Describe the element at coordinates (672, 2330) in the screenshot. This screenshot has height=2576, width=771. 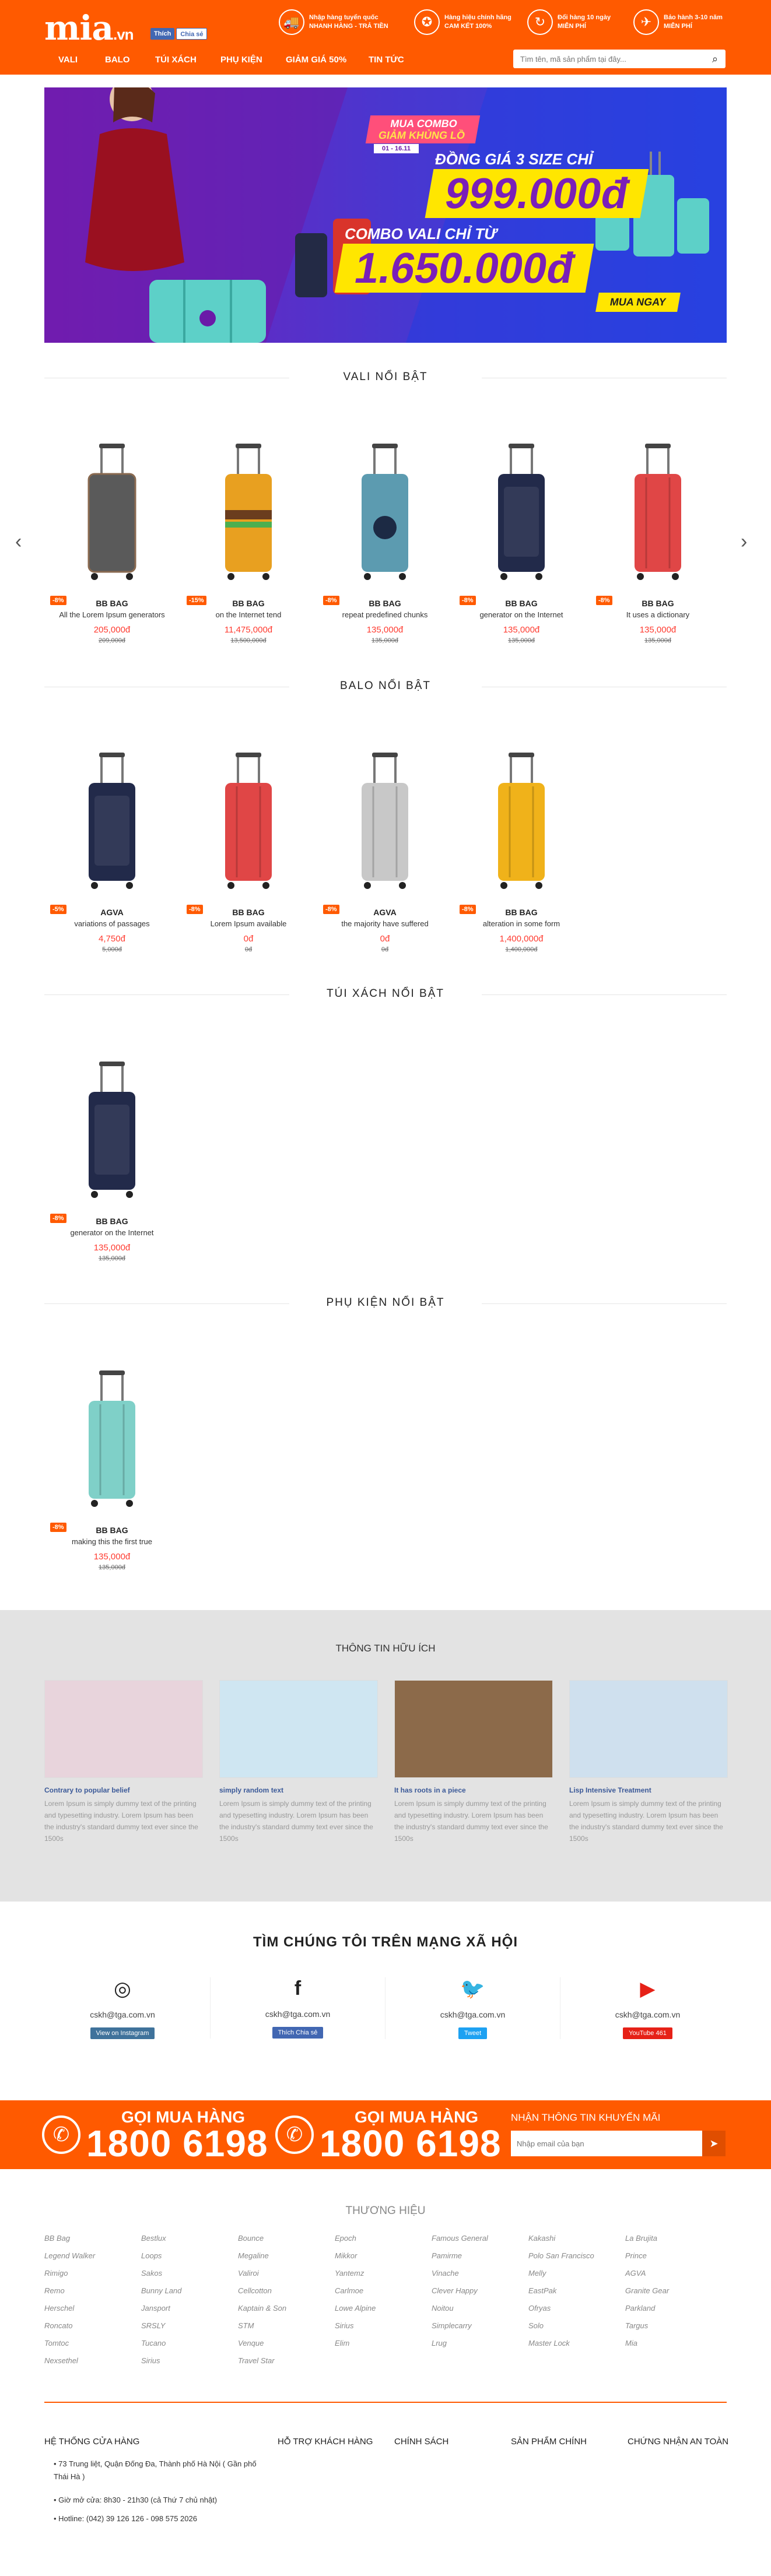
I see `brand-link: Targus` at that location.